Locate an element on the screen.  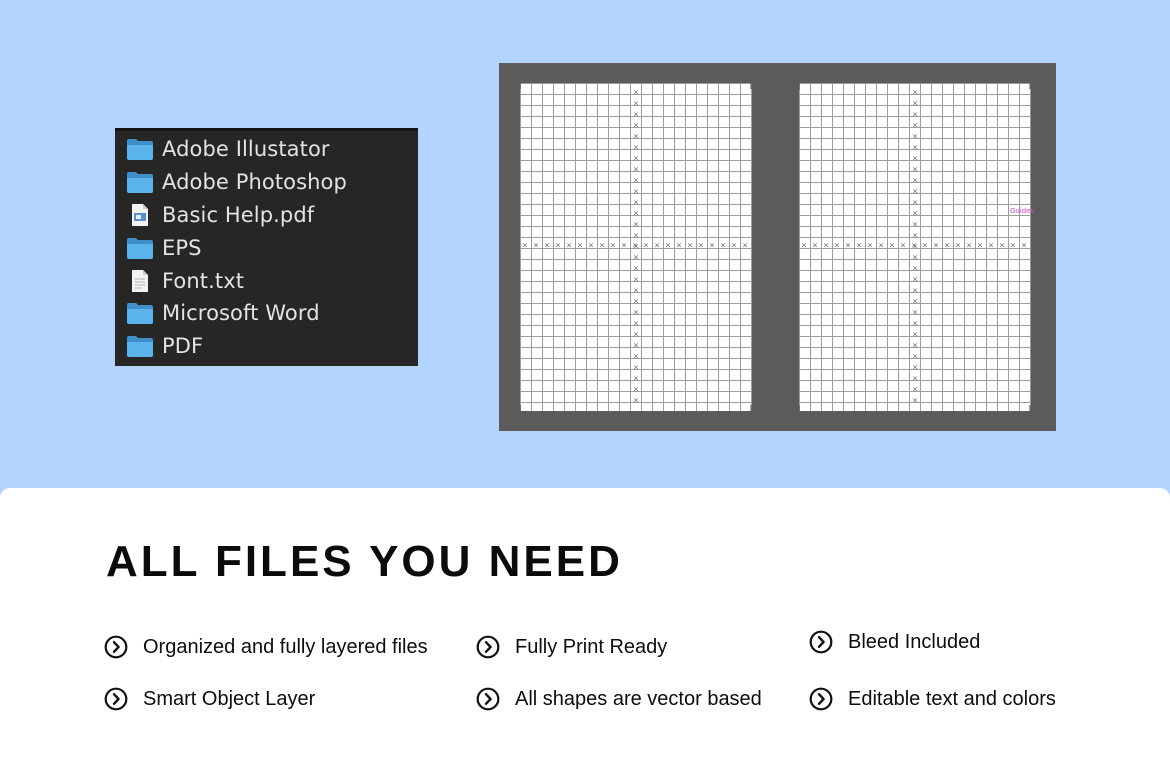
file-label: Adobe Photoshop is located at coordinates (254, 182).